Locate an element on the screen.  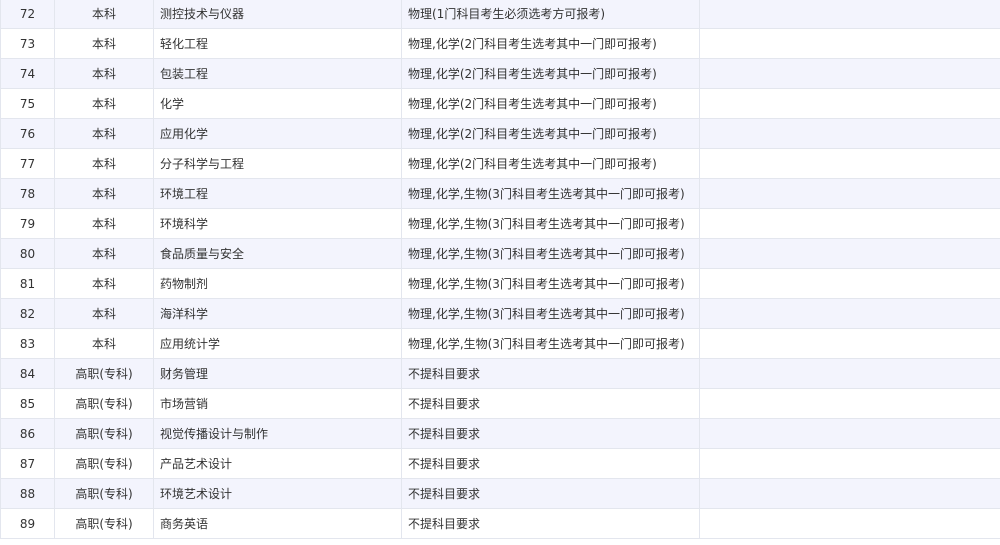
major-name-cell: 化学 is located at coordinates (277, 103).